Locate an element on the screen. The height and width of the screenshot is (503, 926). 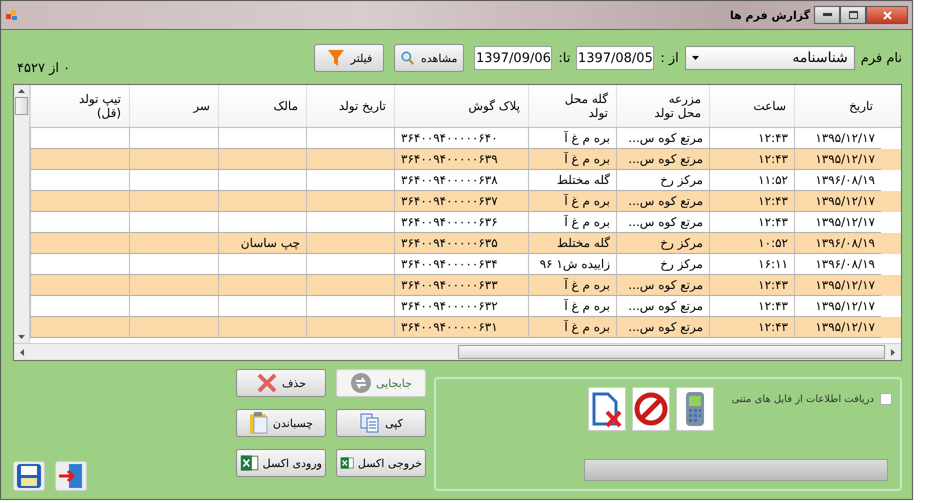
to-label: تا: is located at coordinates (564, 58).